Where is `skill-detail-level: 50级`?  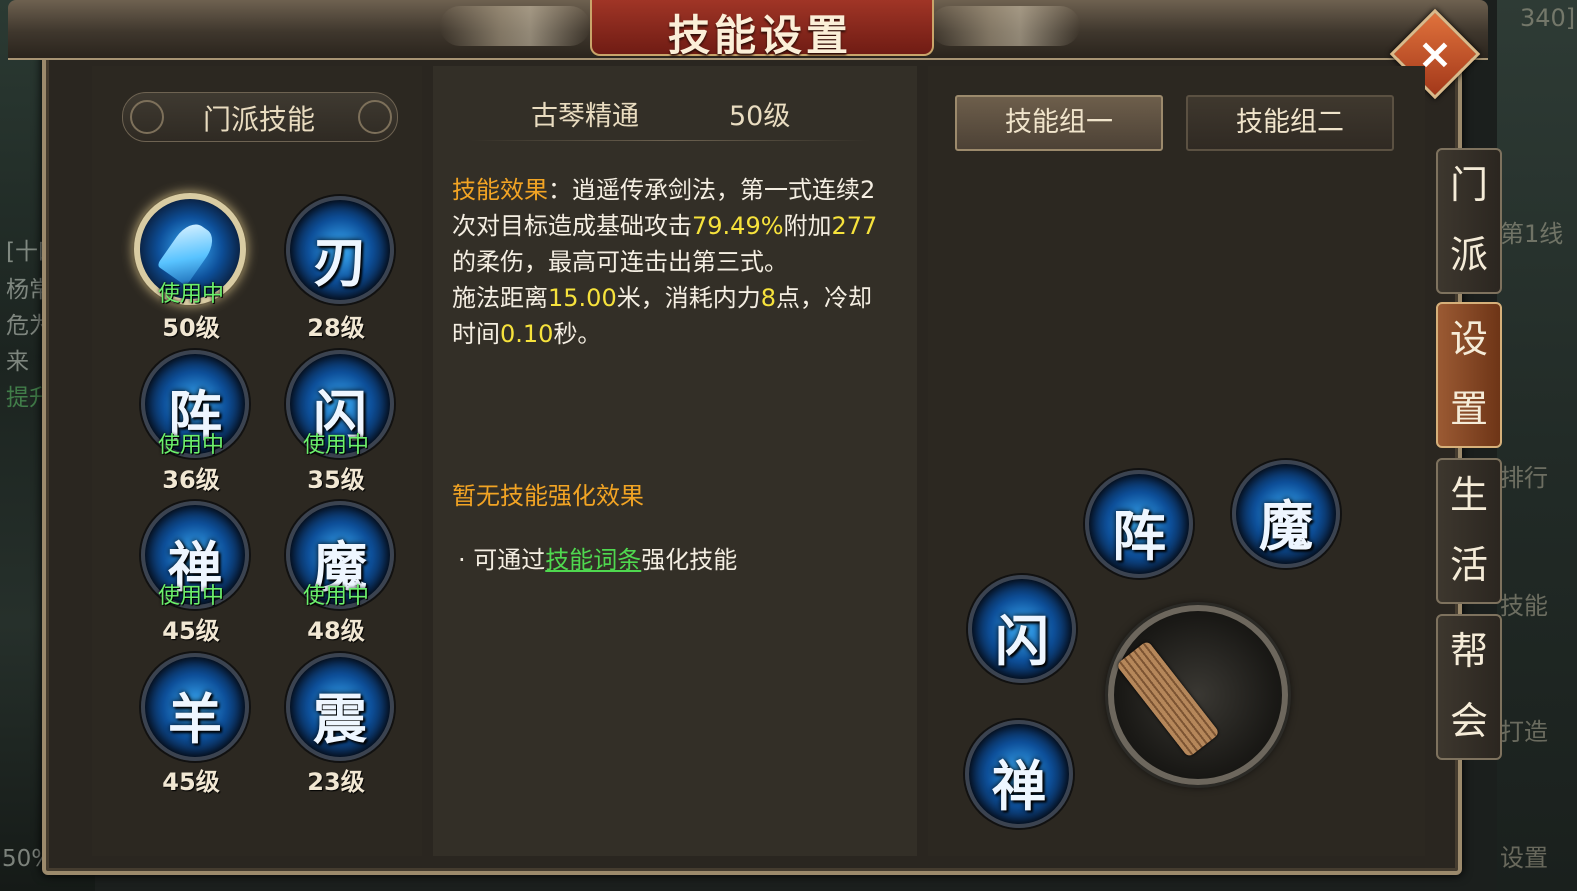 skill-detail-level: 50级 is located at coordinates (760, 116).